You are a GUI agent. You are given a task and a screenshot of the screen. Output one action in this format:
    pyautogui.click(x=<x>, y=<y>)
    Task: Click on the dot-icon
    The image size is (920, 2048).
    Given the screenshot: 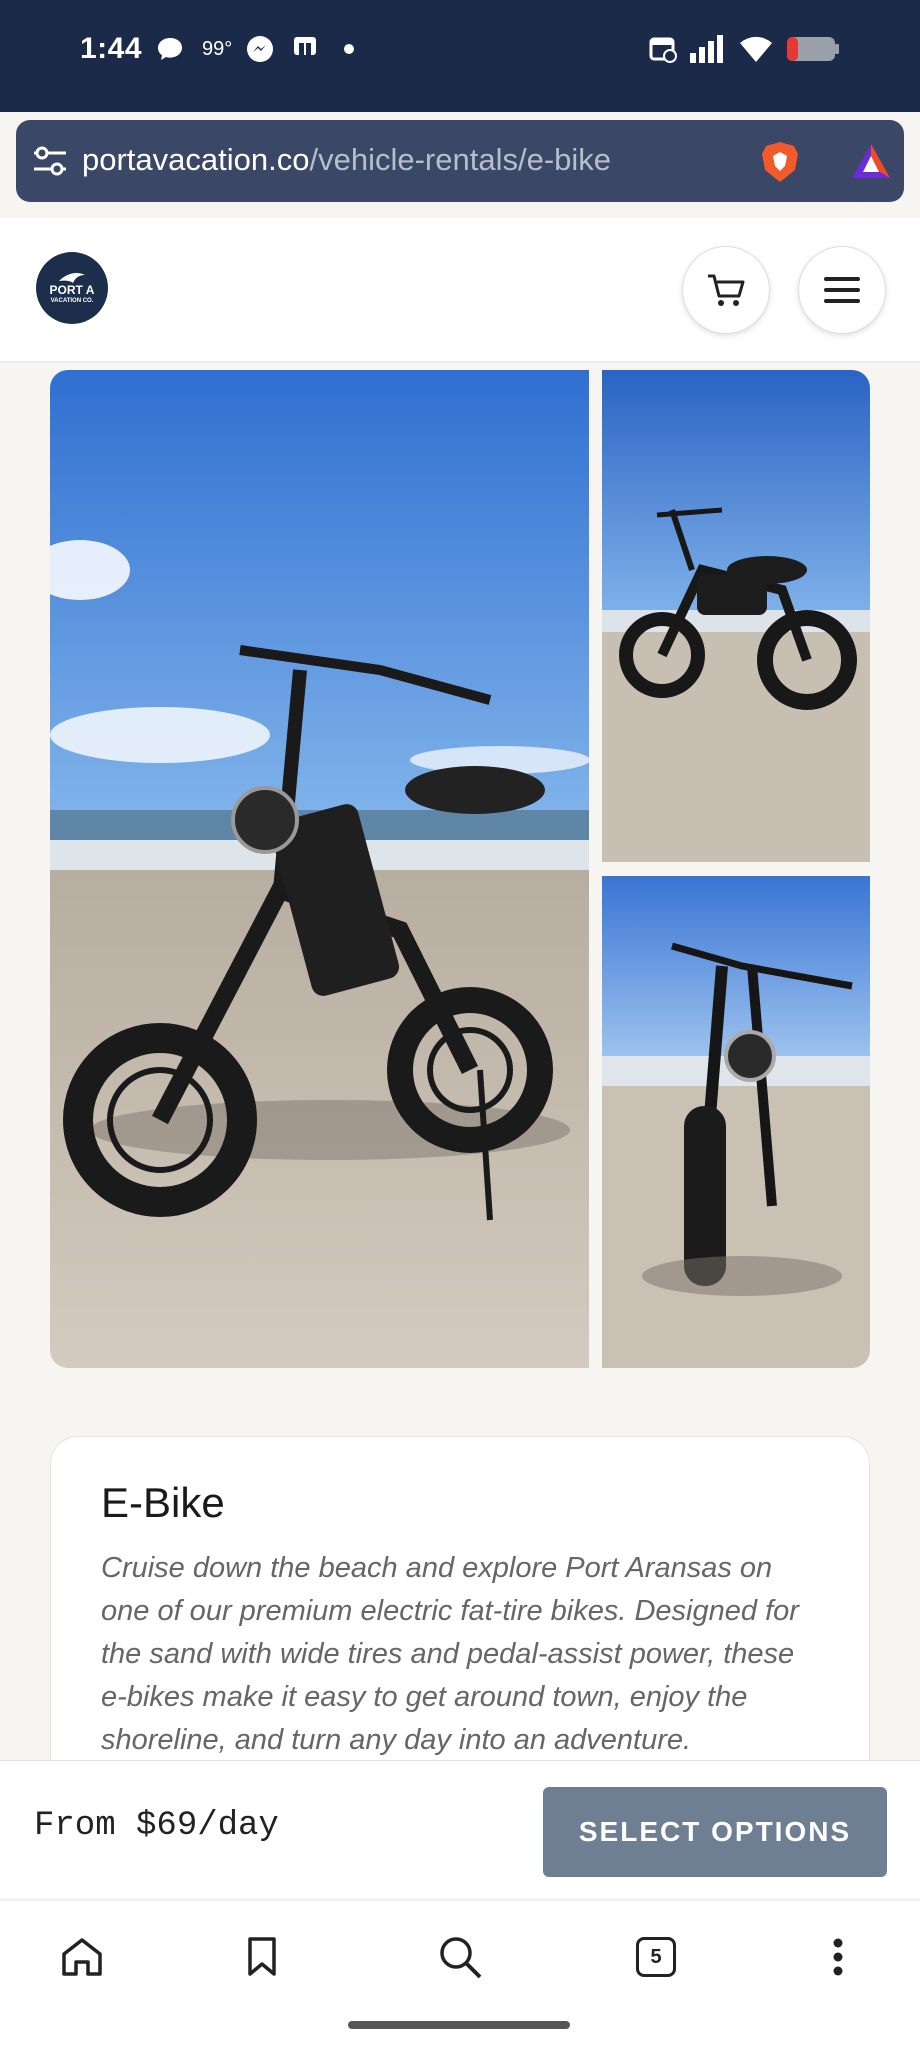 What is the action you would take?
    pyautogui.click(x=349, y=49)
    